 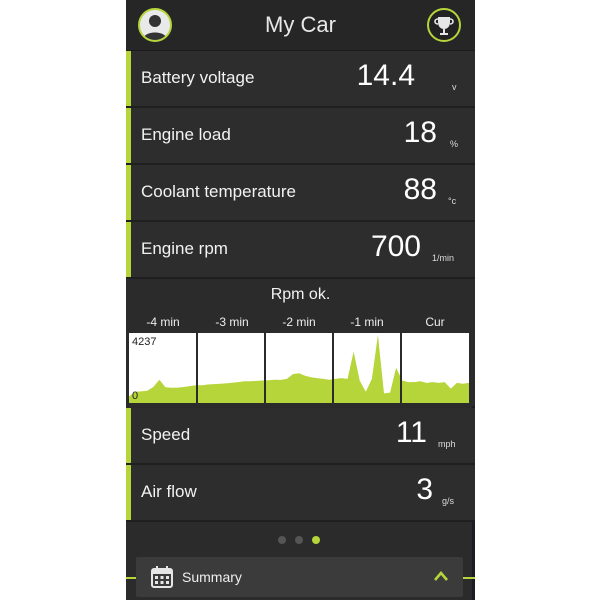 I want to click on page-dot-active, so click(x=316, y=540).